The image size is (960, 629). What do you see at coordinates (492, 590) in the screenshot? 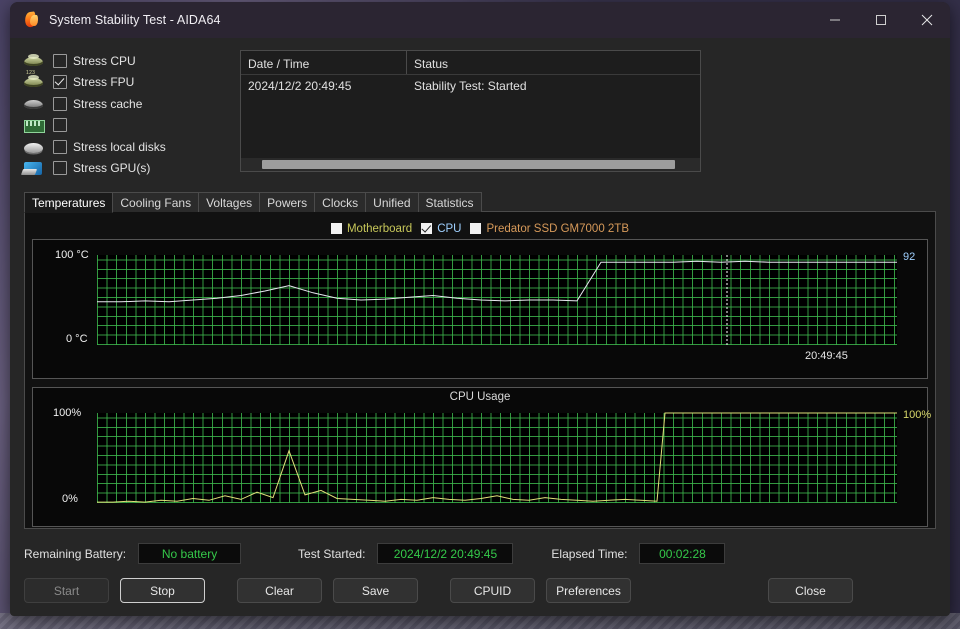
I see `cpuid-button: CPUID` at bounding box center [492, 590].